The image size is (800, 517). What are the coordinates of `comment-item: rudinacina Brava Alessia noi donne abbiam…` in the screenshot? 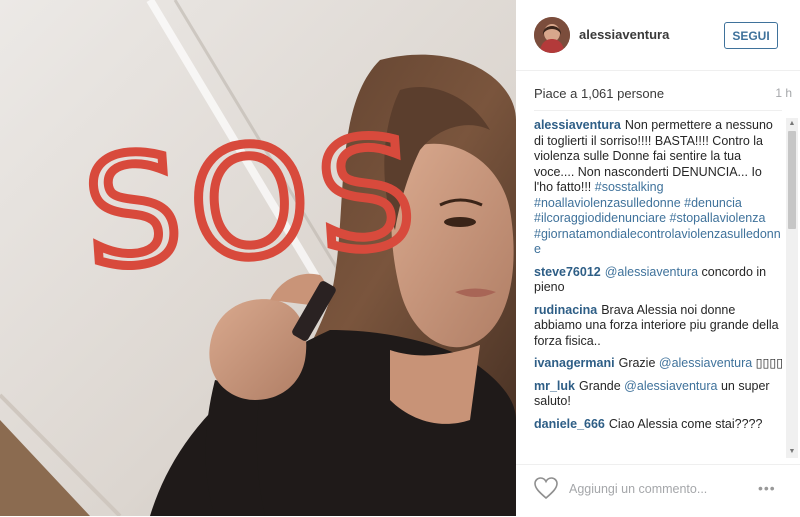 It's located at (659, 326).